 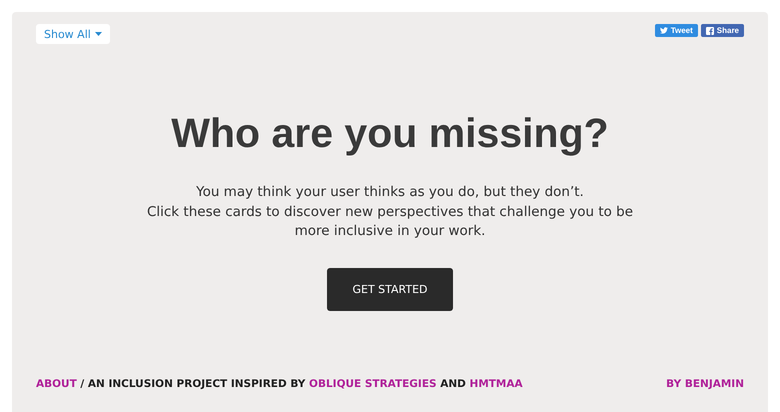 What do you see at coordinates (73, 34) in the screenshot?
I see `filter-dropdown: Show All` at bounding box center [73, 34].